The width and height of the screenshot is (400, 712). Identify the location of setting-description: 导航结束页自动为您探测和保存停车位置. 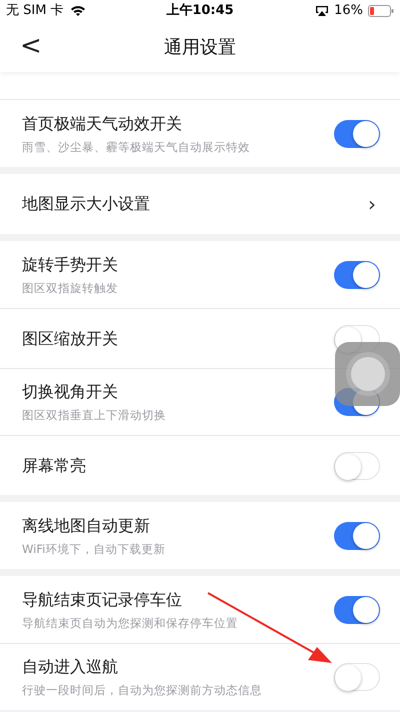
(130, 623).